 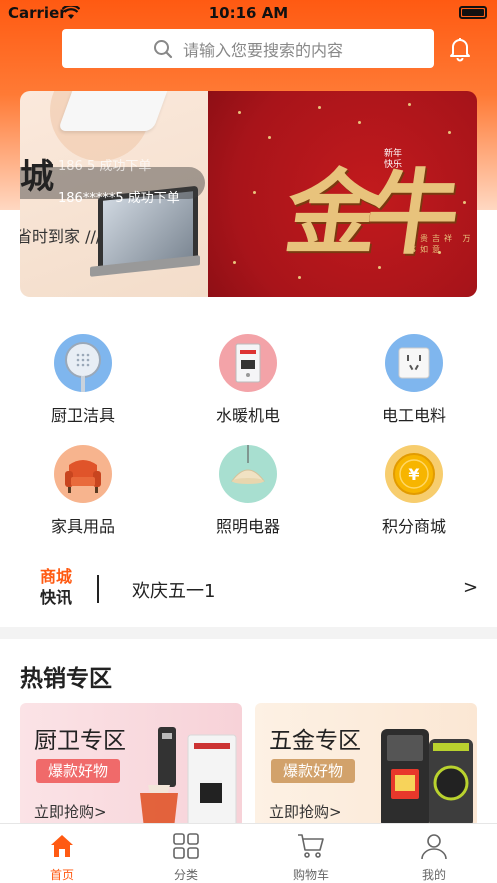 What do you see at coordinates (441, 244) in the screenshot?
I see `banner-small-text: 富贵吉祥 万事如意` at bounding box center [441, 244].